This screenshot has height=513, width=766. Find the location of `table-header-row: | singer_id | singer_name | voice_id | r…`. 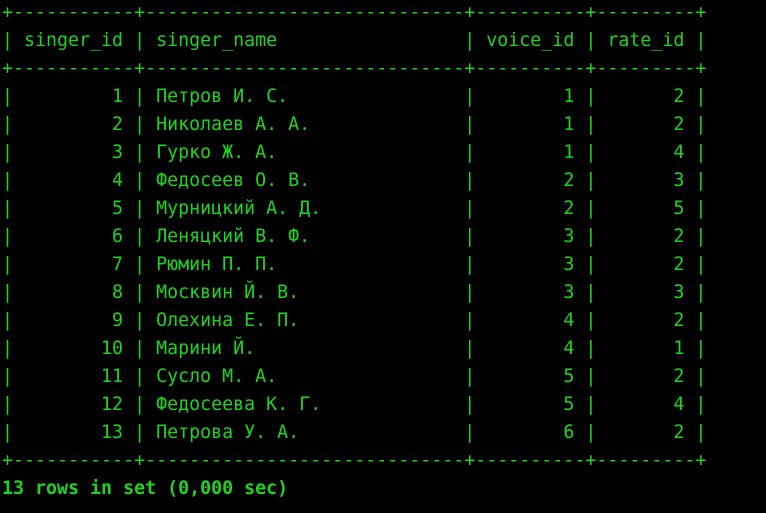

table-header-row: | singer_id | singer_name | voice_id | r… is located at coordinates (354, 40).